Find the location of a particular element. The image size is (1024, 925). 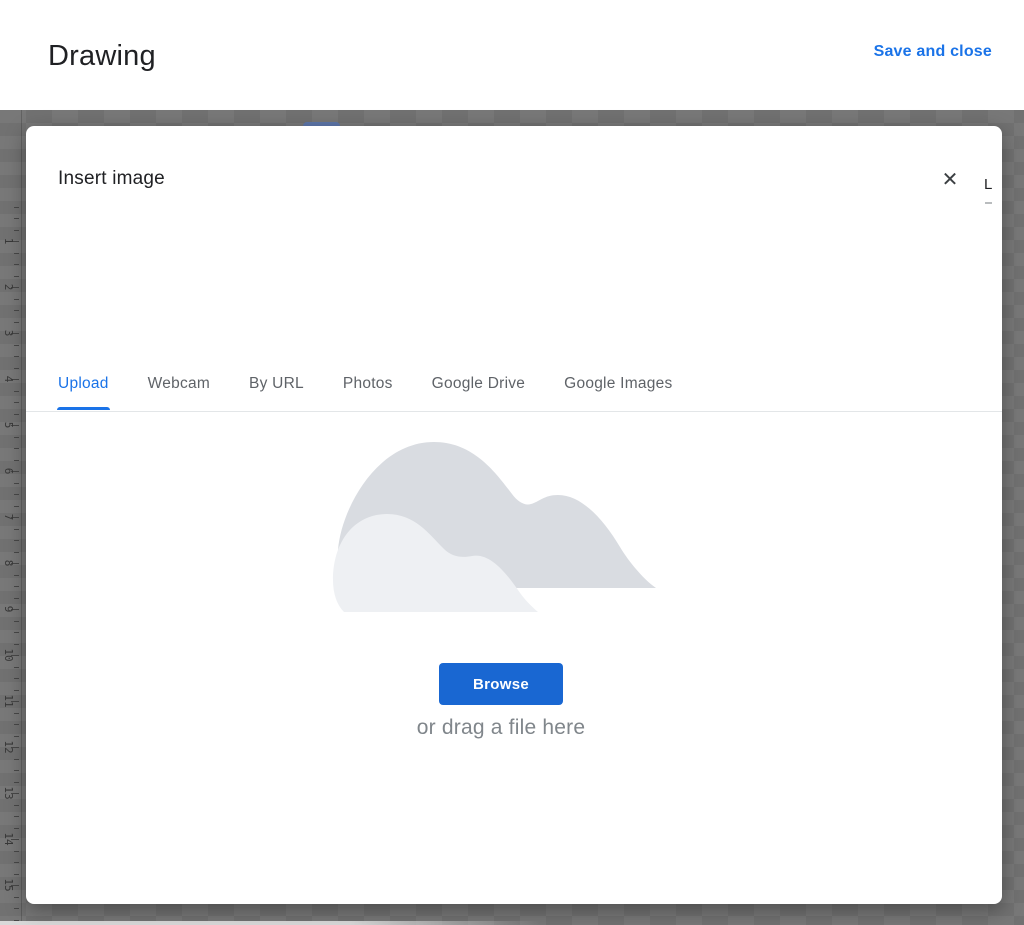

browse-button: Browse is located at coordinates (501, 684).